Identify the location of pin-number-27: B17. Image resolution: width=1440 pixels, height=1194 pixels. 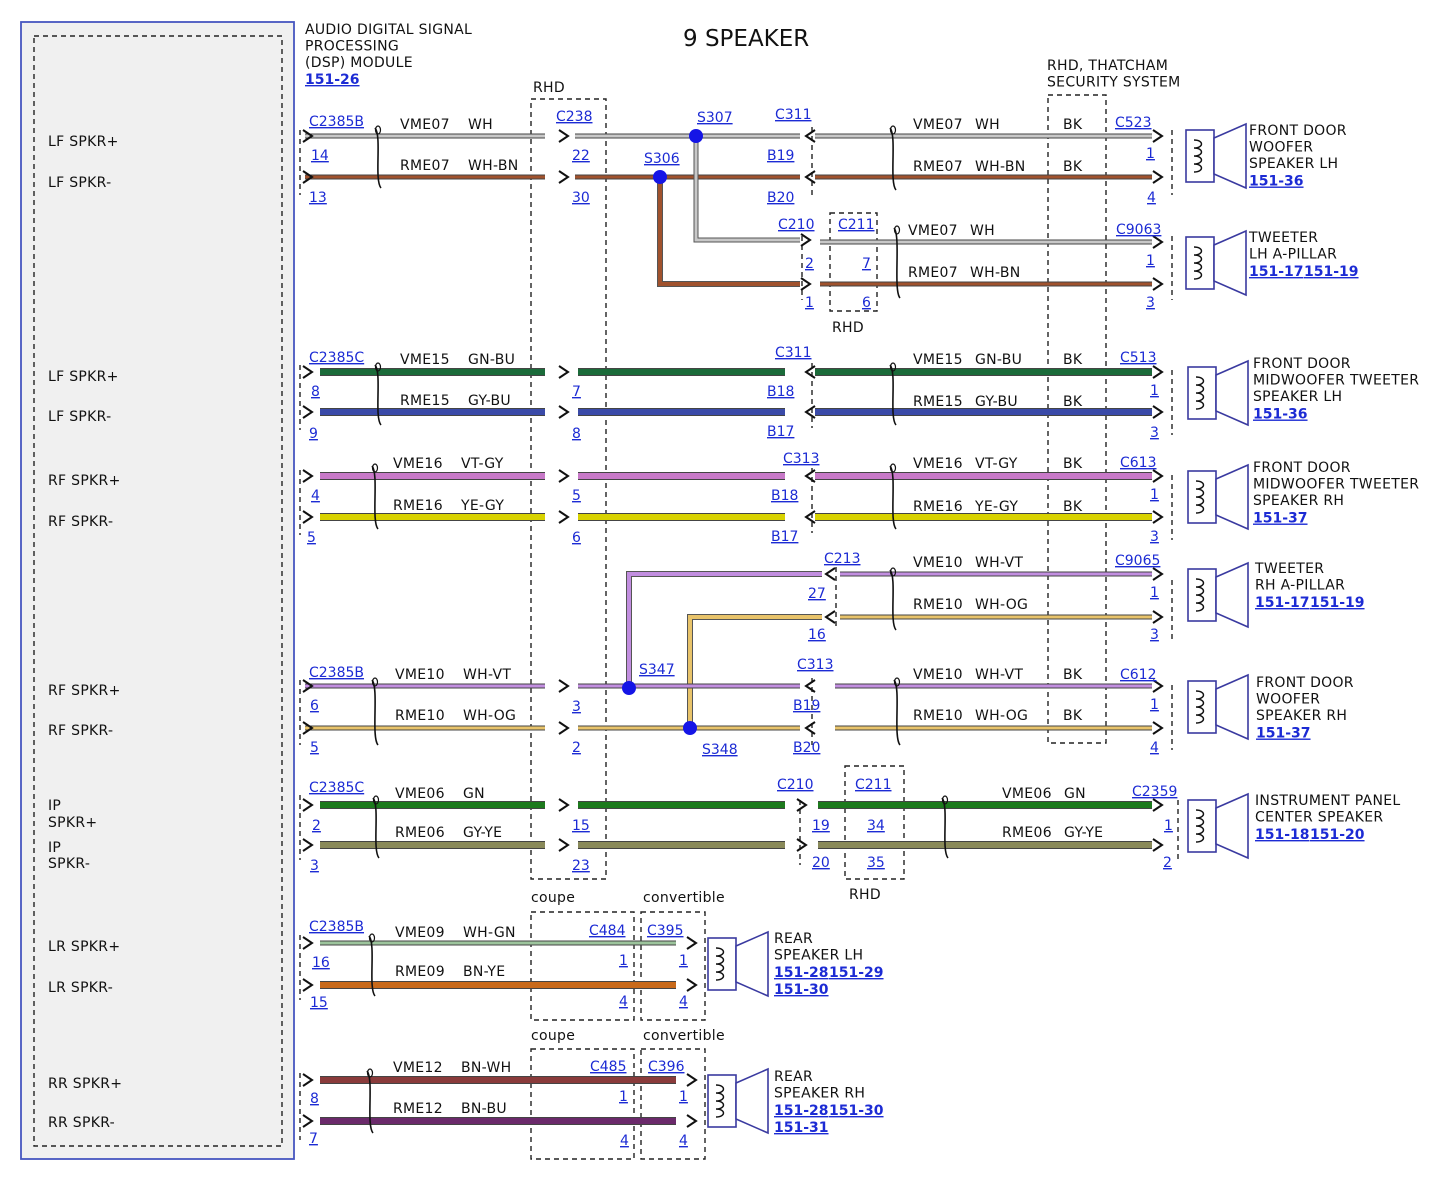
(784, 537).